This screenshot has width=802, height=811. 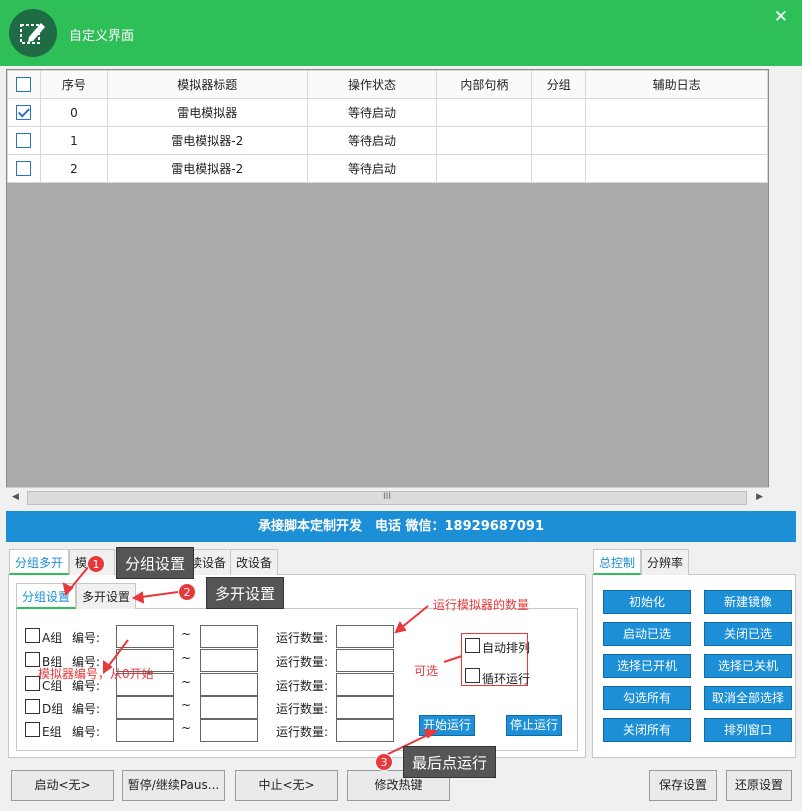 What do you see at coordinates (33, 33) in the screenshot?
I see `edit-icon` at bounding box center [33, 33].